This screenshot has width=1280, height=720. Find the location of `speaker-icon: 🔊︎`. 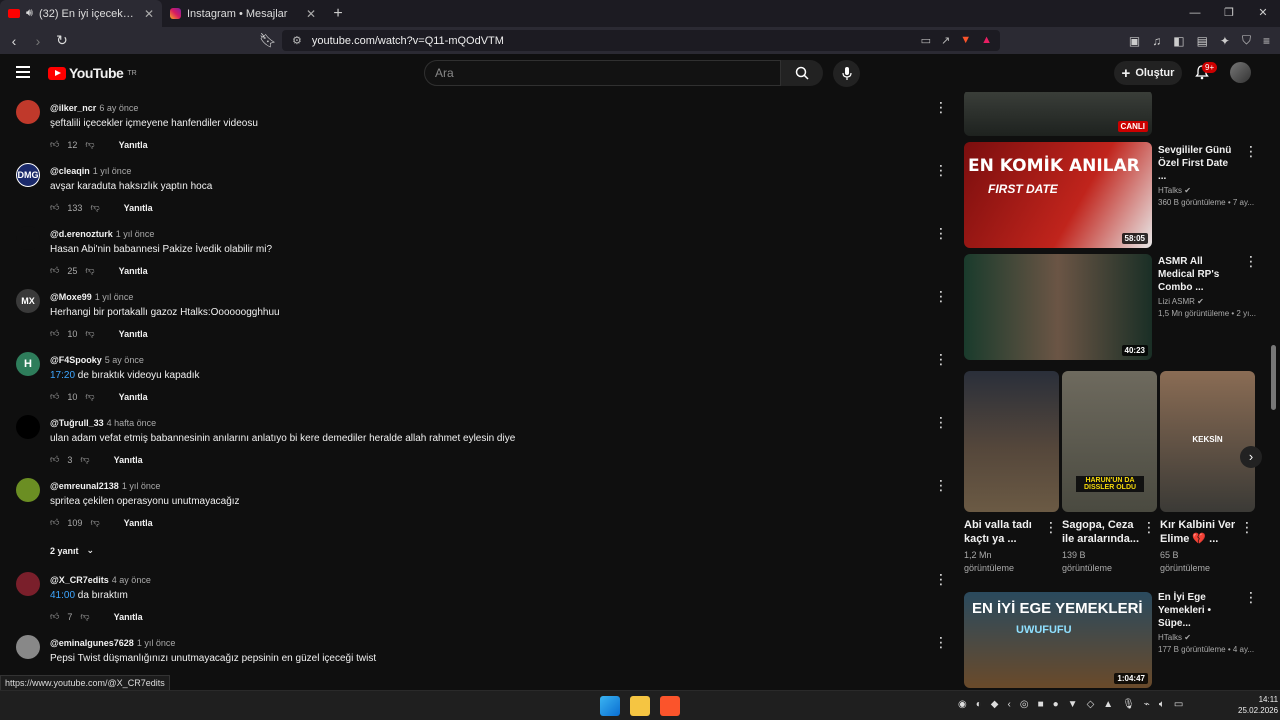

speaker-icon: 🔊︎ is located at coordinates (29, 13).